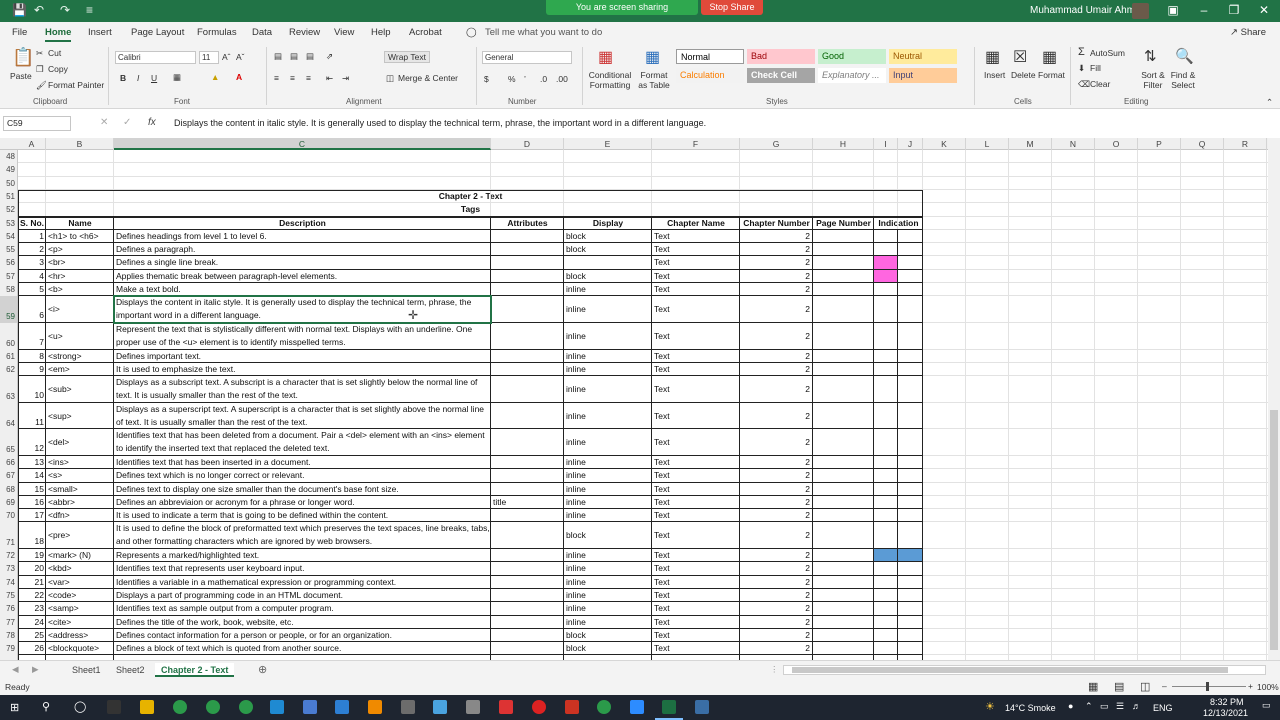 The width and height of the screenshot is (1280, 720). What do you see at coordinates (32, 144) in the screenshot?
I see `column-header-a: A` at bounding box center [32, 144].